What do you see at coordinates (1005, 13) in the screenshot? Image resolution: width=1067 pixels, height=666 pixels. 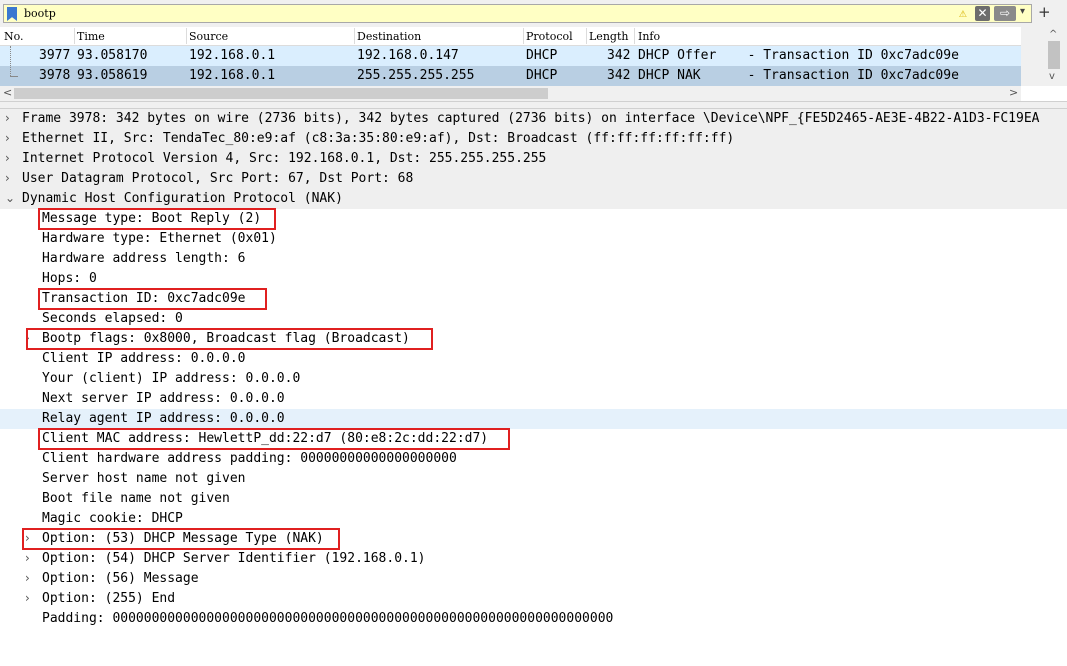 I see `apply-filter-icon: ⇨` at bounding box center [1005, 13].